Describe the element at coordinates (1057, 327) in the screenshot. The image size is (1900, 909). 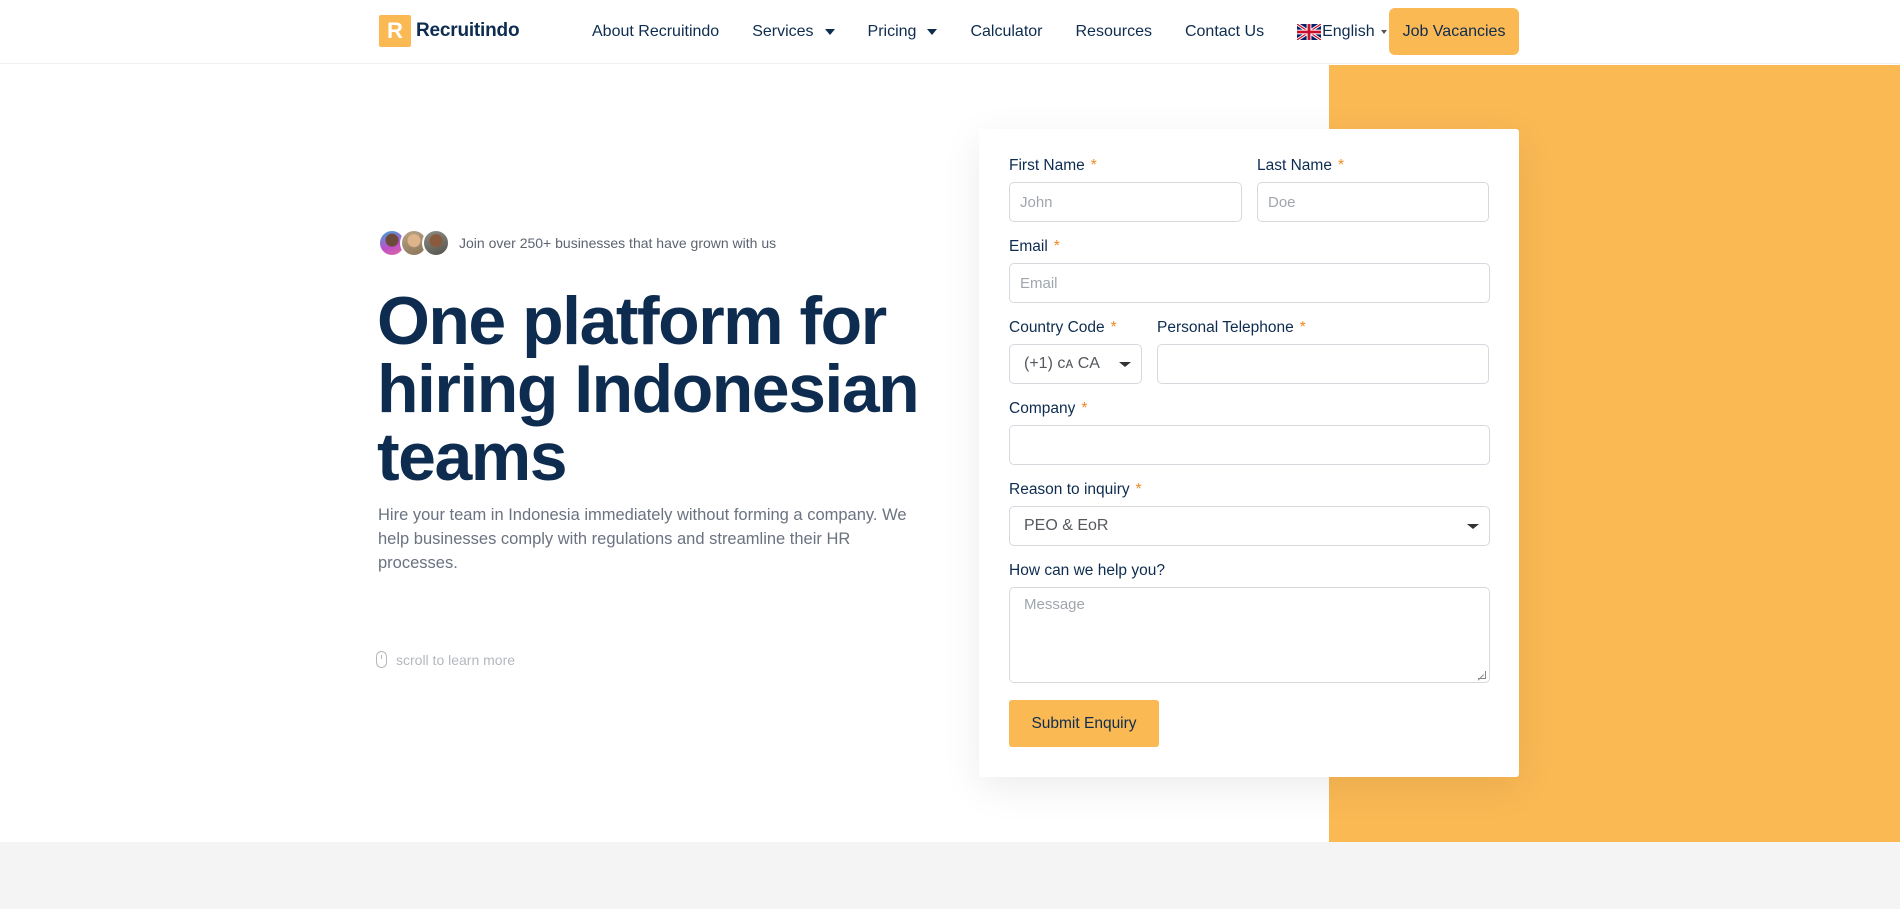
I see `label-text: Country Code` at that location.